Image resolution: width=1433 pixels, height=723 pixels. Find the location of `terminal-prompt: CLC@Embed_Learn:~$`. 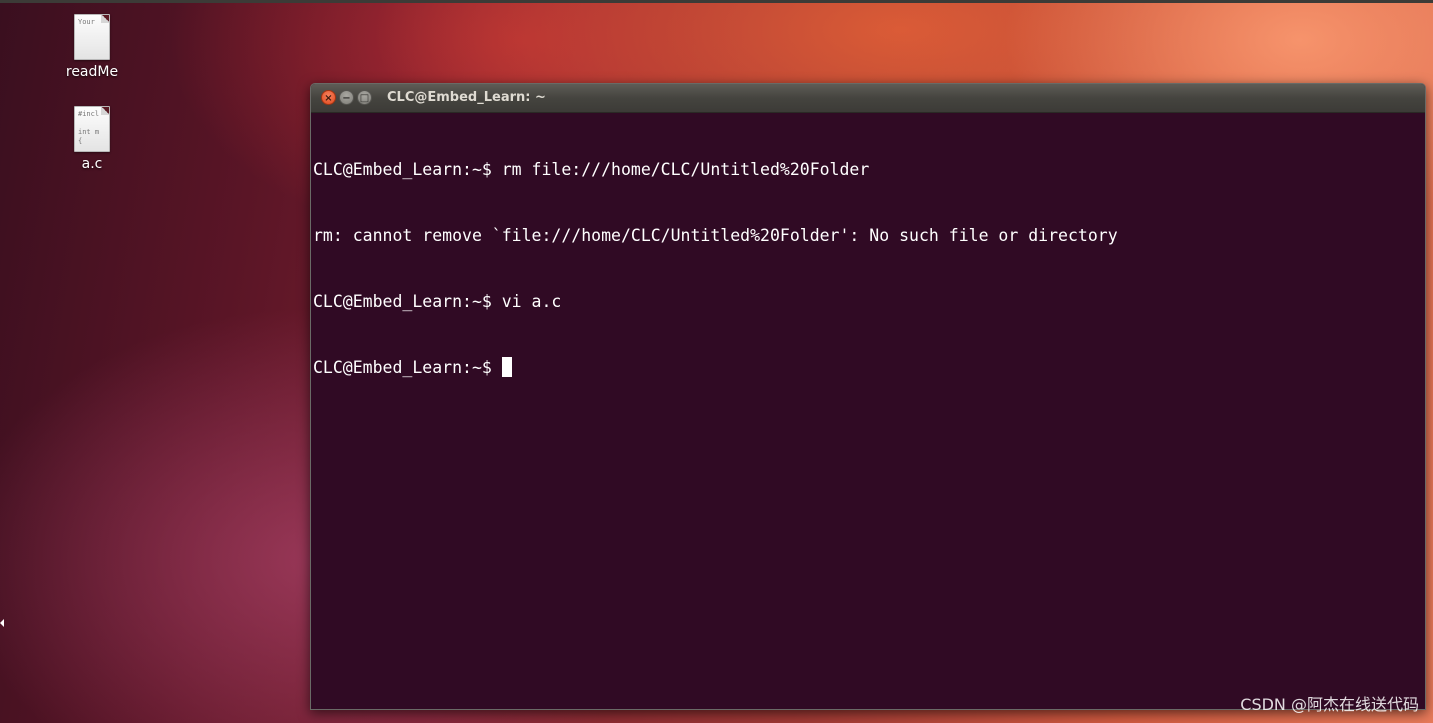

terminal-prompt: CLC@Embed_Learn:~$ is located at coordinates (402, 367).